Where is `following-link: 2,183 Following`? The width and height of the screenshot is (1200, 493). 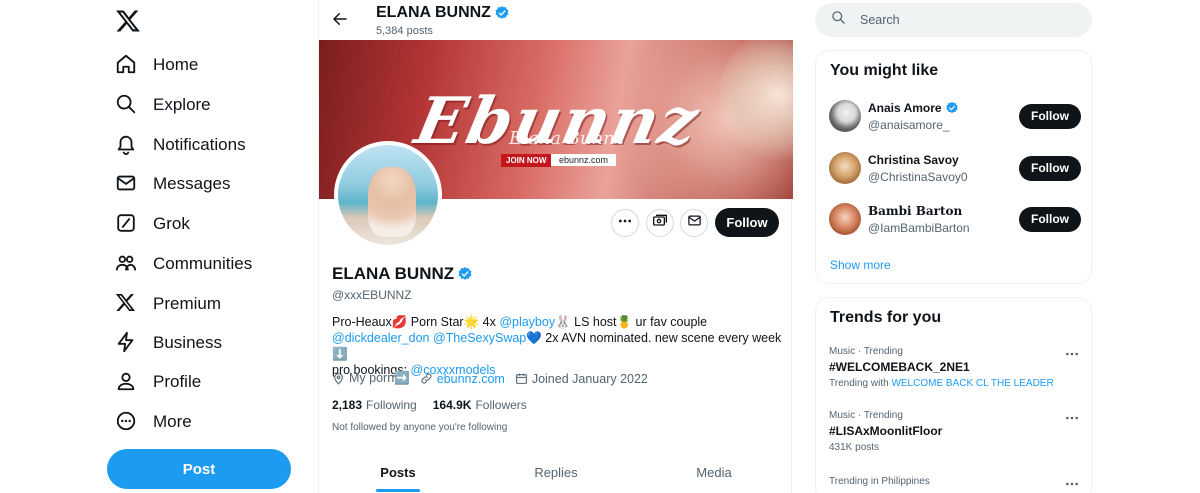
following-link: 2,183 Following is located at coordinates (374, 405).